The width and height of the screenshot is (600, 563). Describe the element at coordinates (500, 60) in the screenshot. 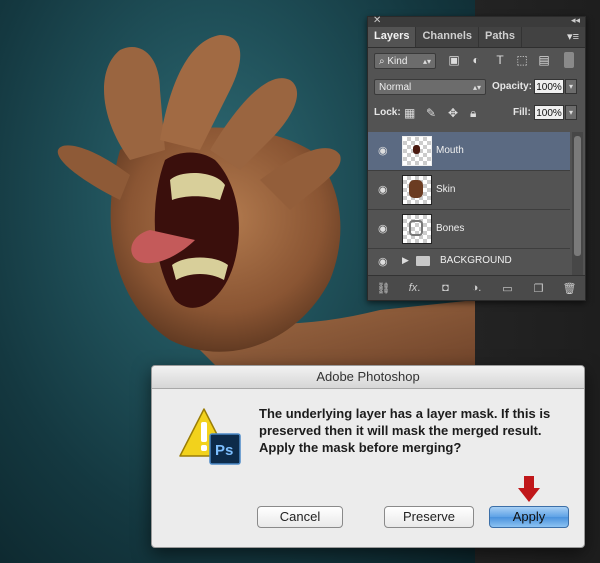

I see `type-filter-icon: T` at that location.